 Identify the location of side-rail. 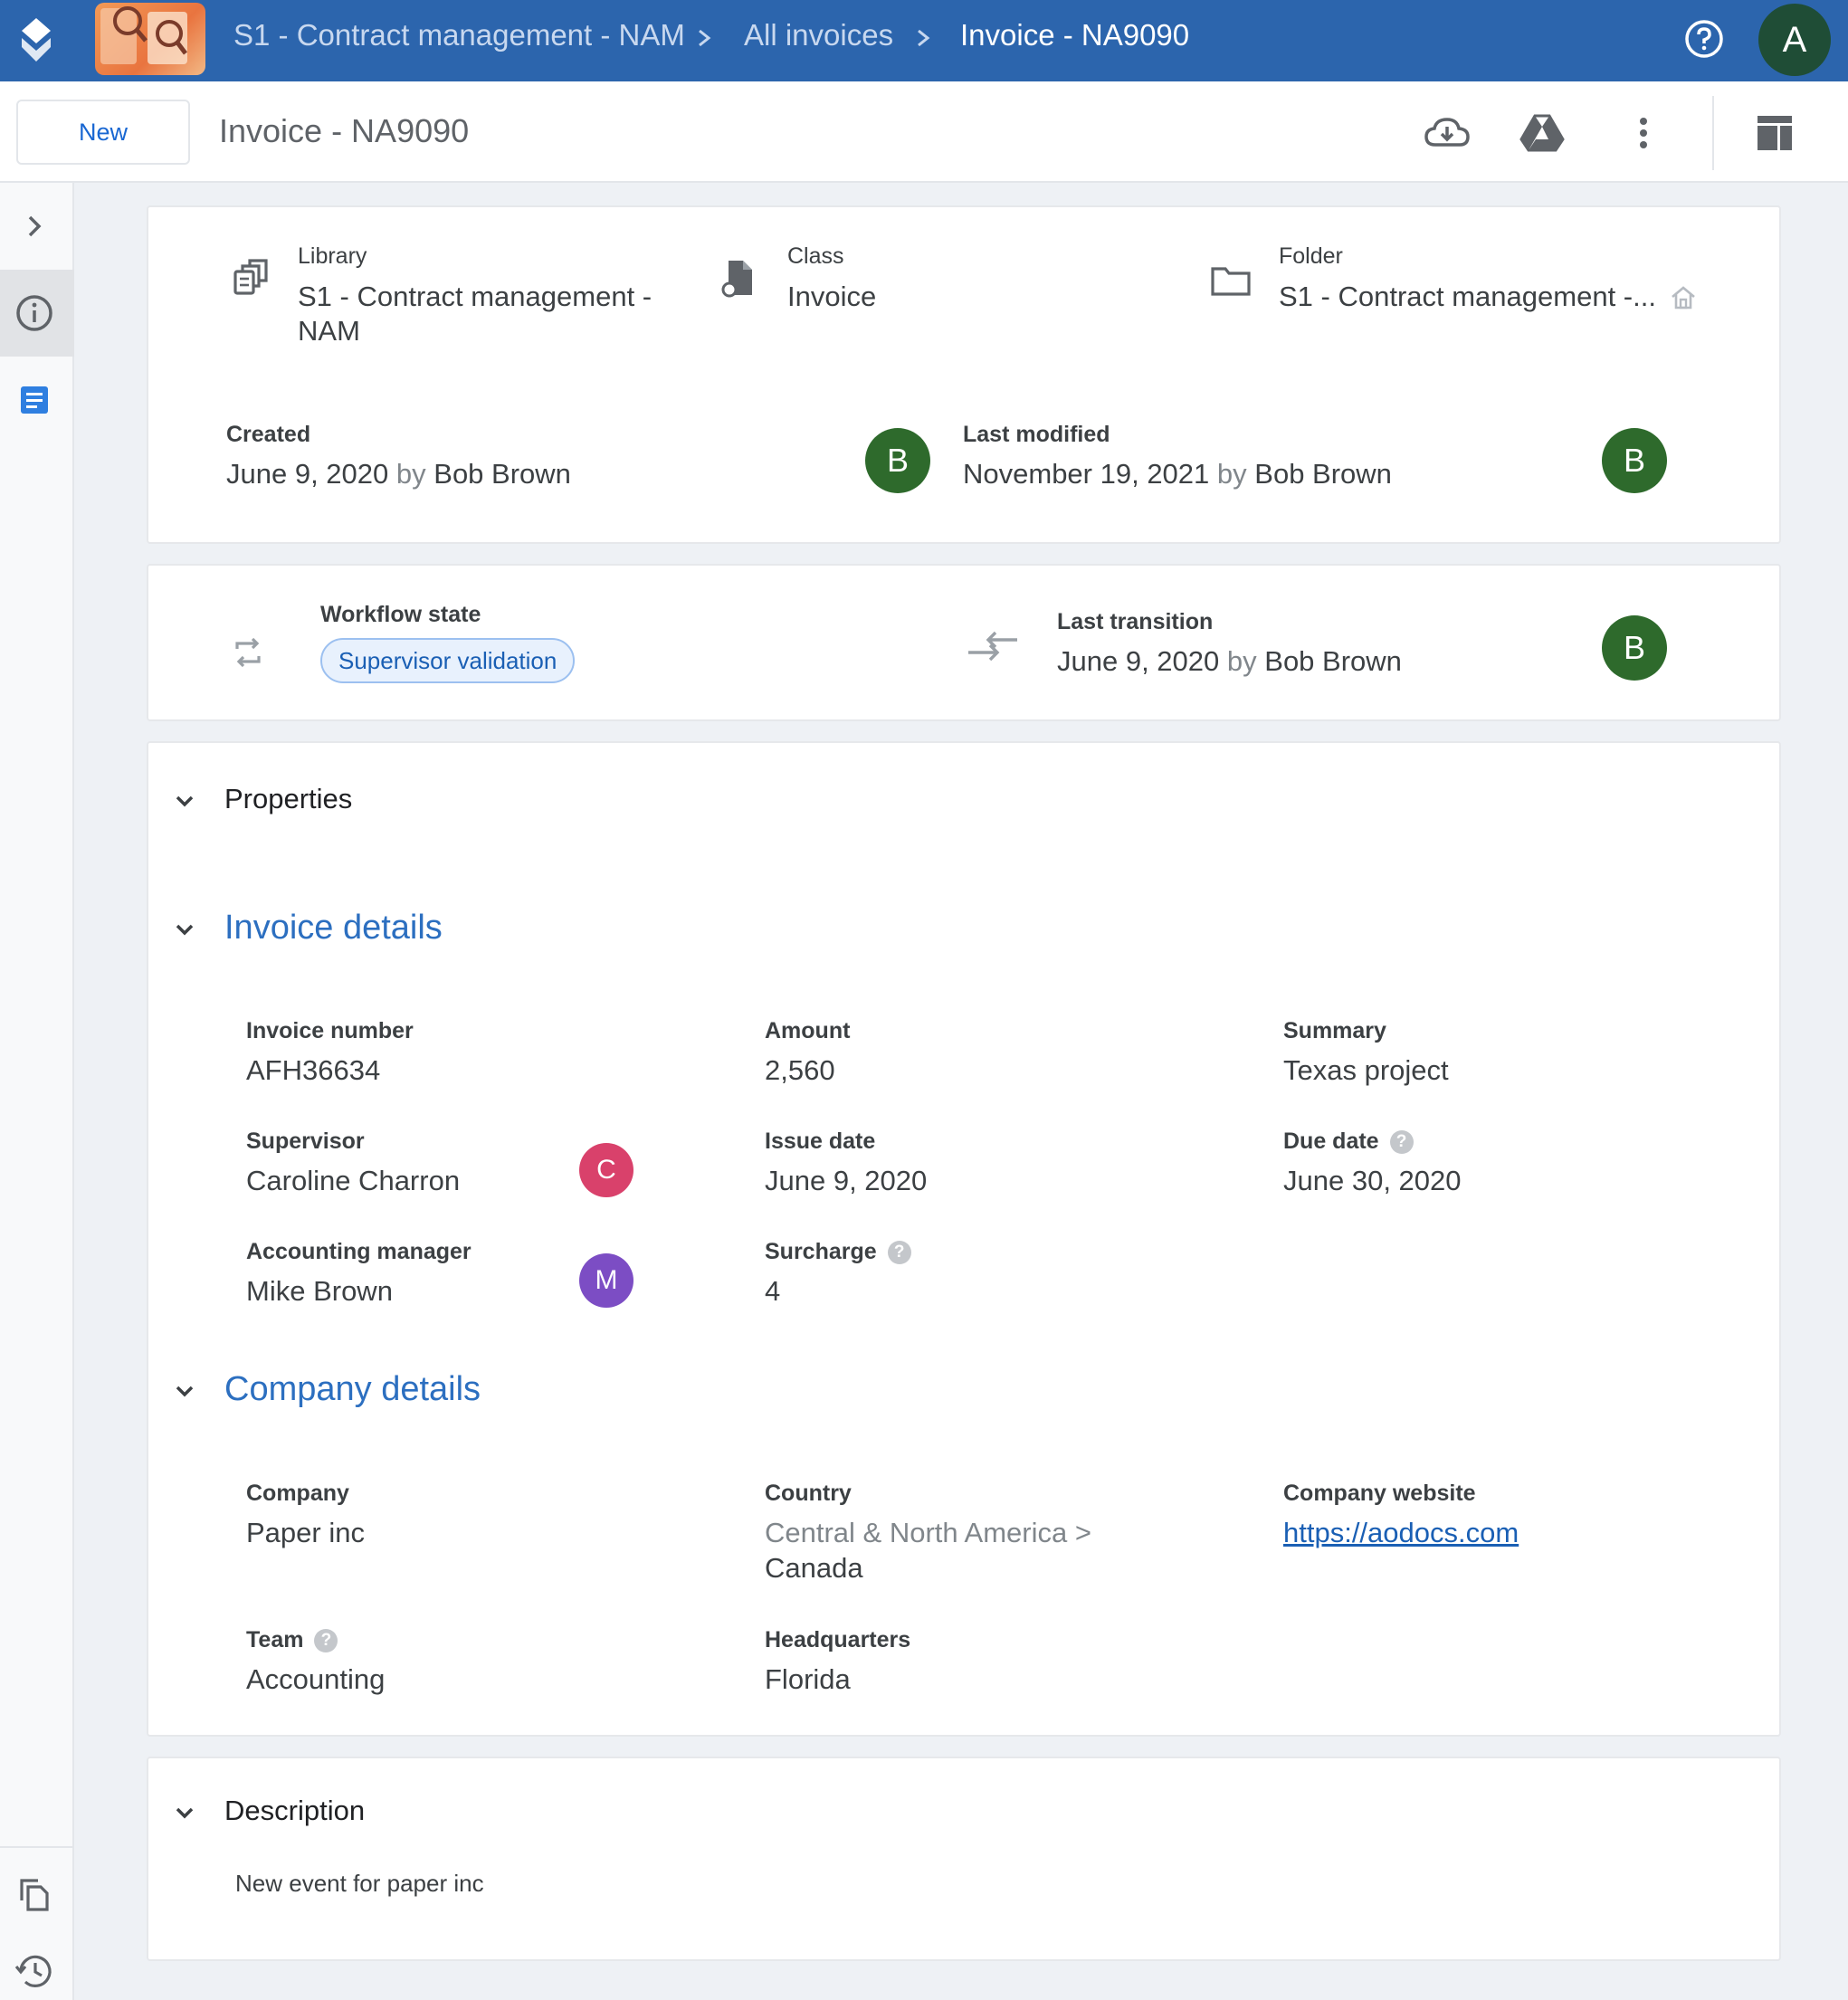
(37, 1091).